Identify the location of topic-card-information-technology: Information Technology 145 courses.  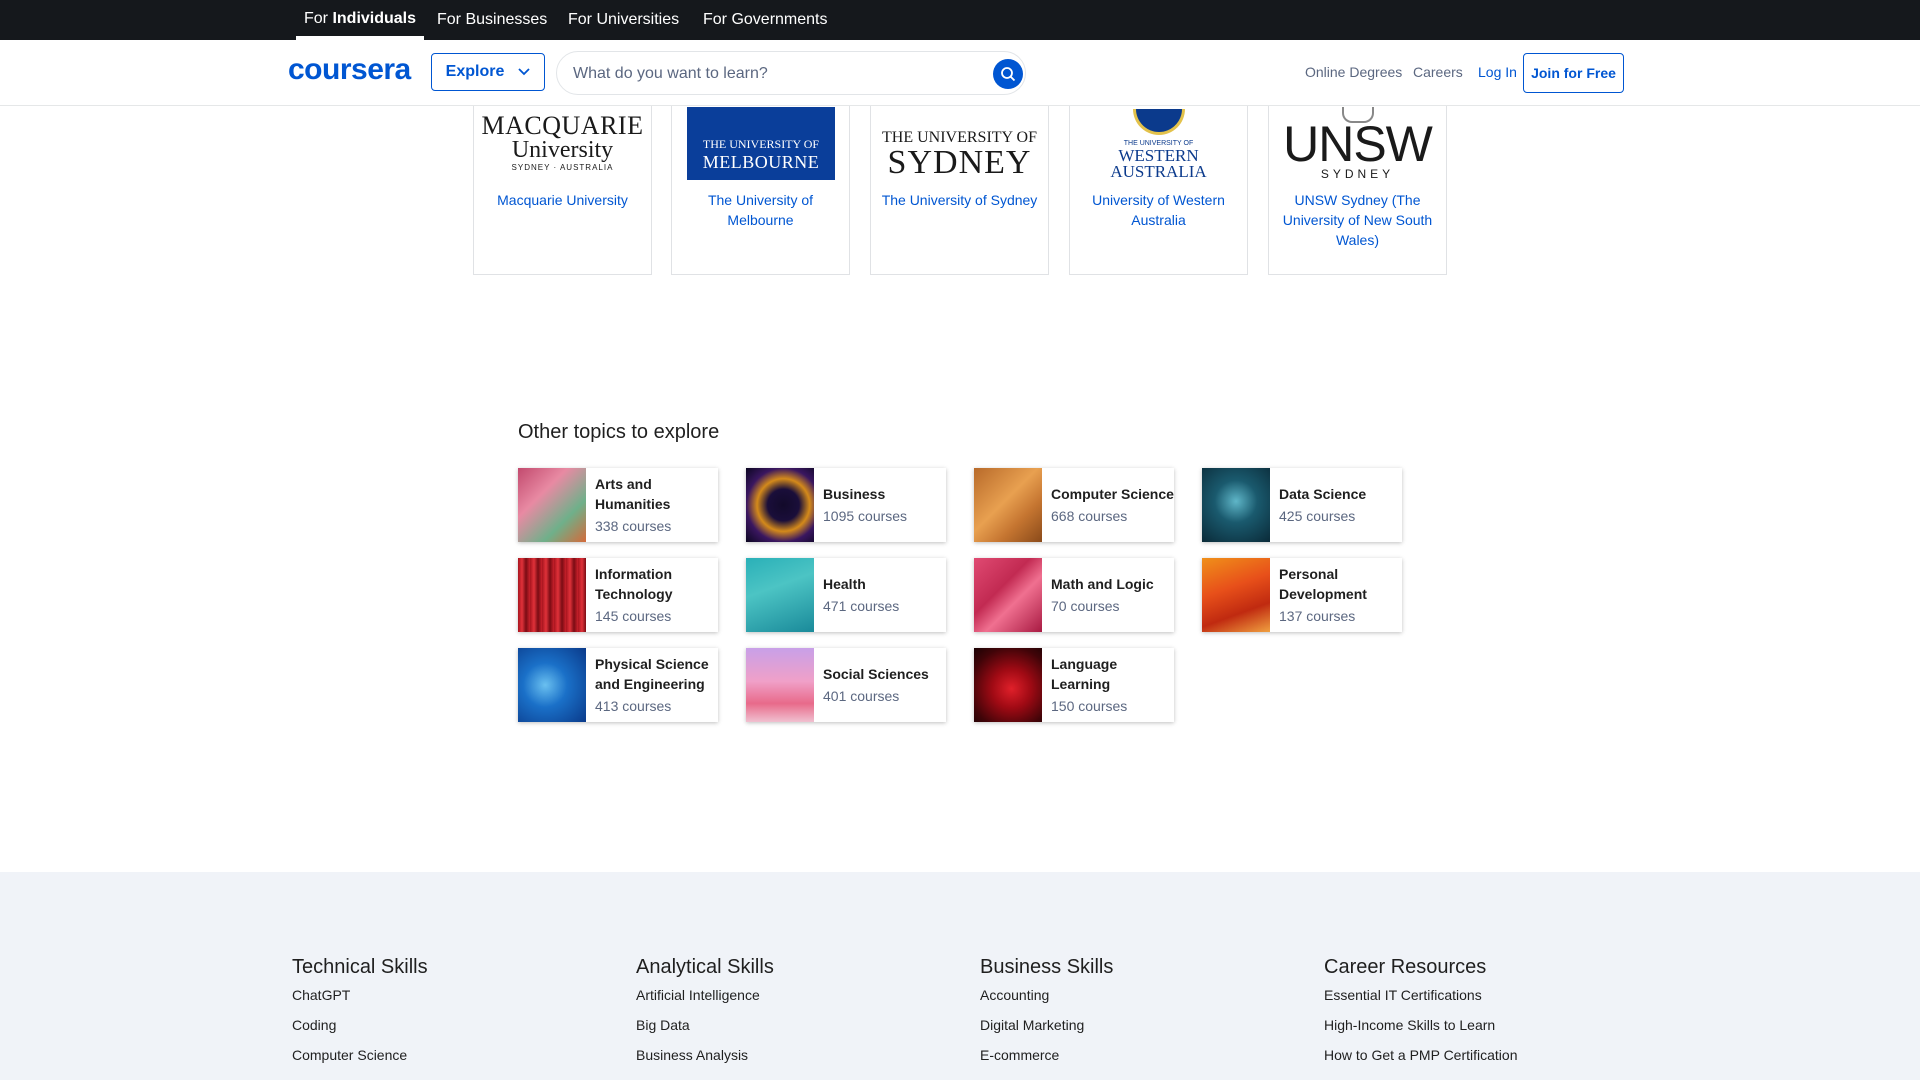
(618, 595).